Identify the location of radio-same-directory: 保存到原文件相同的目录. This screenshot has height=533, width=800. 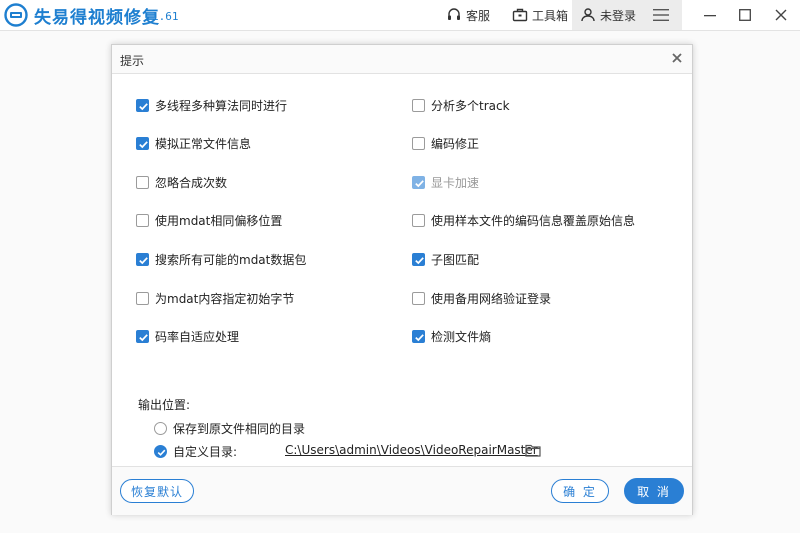
(229, 428).